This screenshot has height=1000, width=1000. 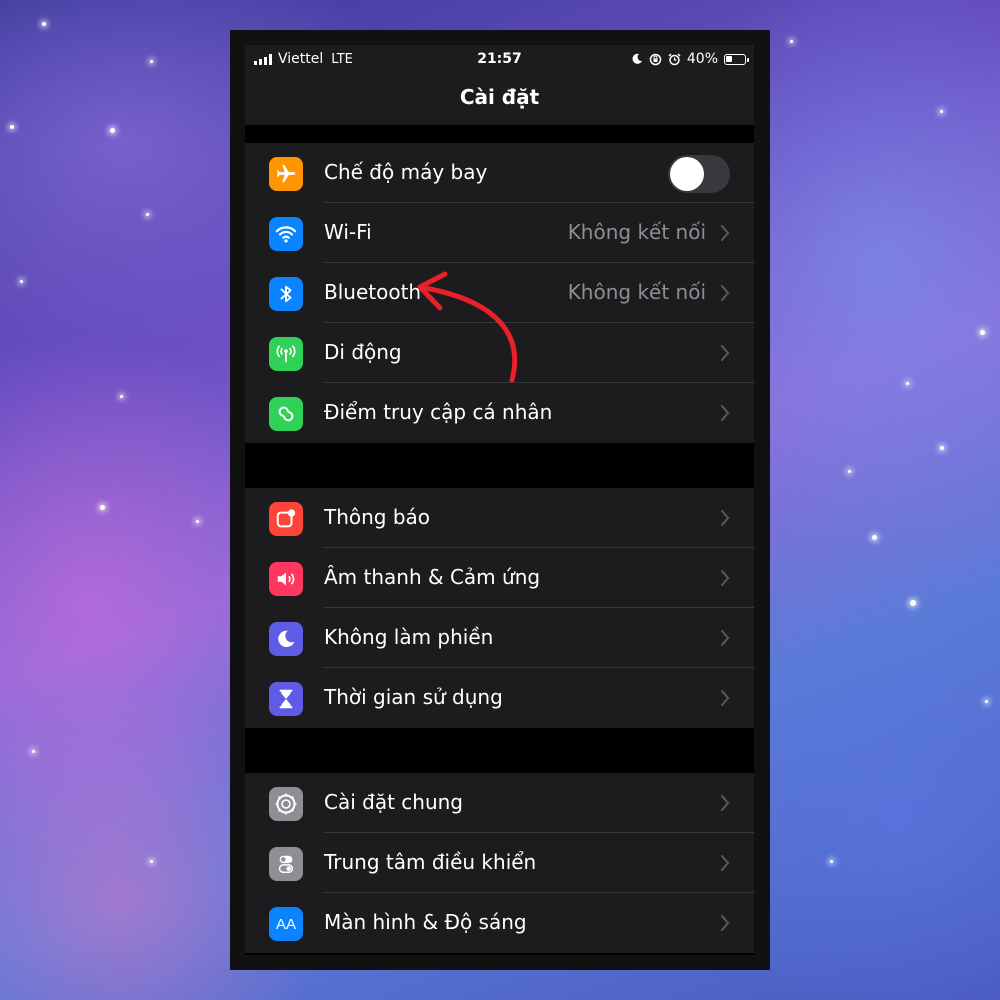 I want to click on row-label: Thông báo, so click(x=377, y=517).